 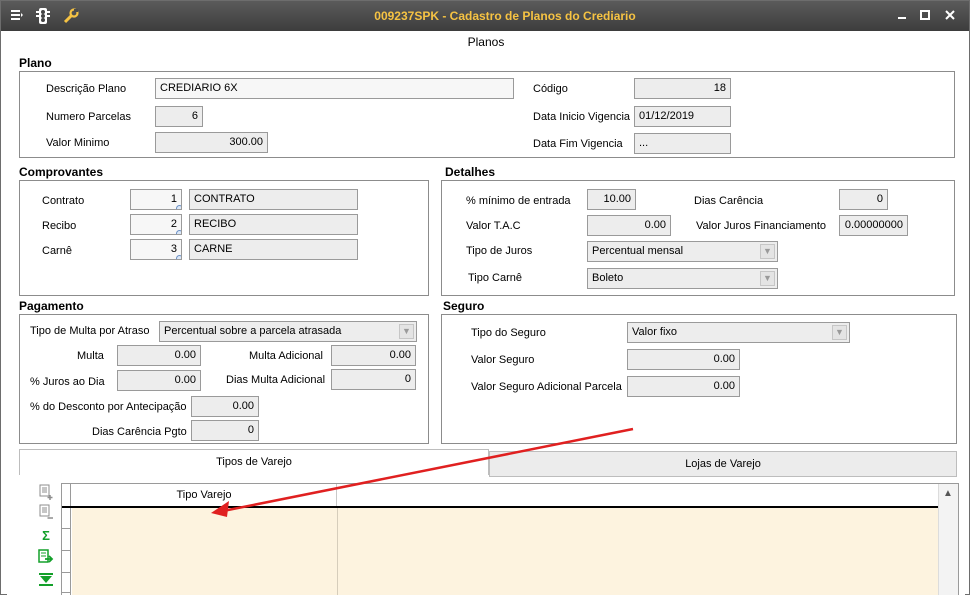 What do you see at coordinates (46, 558) in the screenshot?
I see `export-icon` at bounding box center [46, 558].